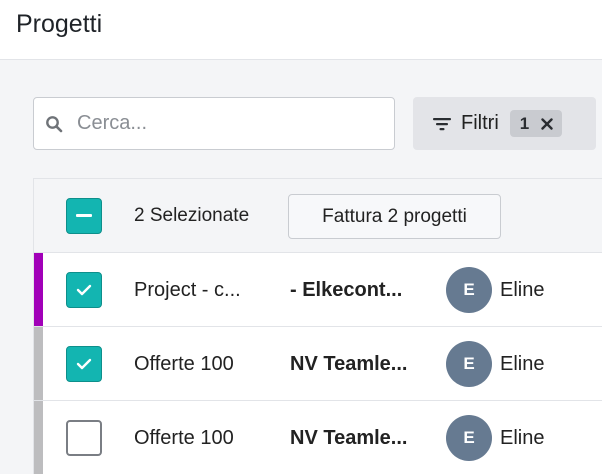  I want to click on selected-count-label: 2 Selezionate, so click(192, 215).